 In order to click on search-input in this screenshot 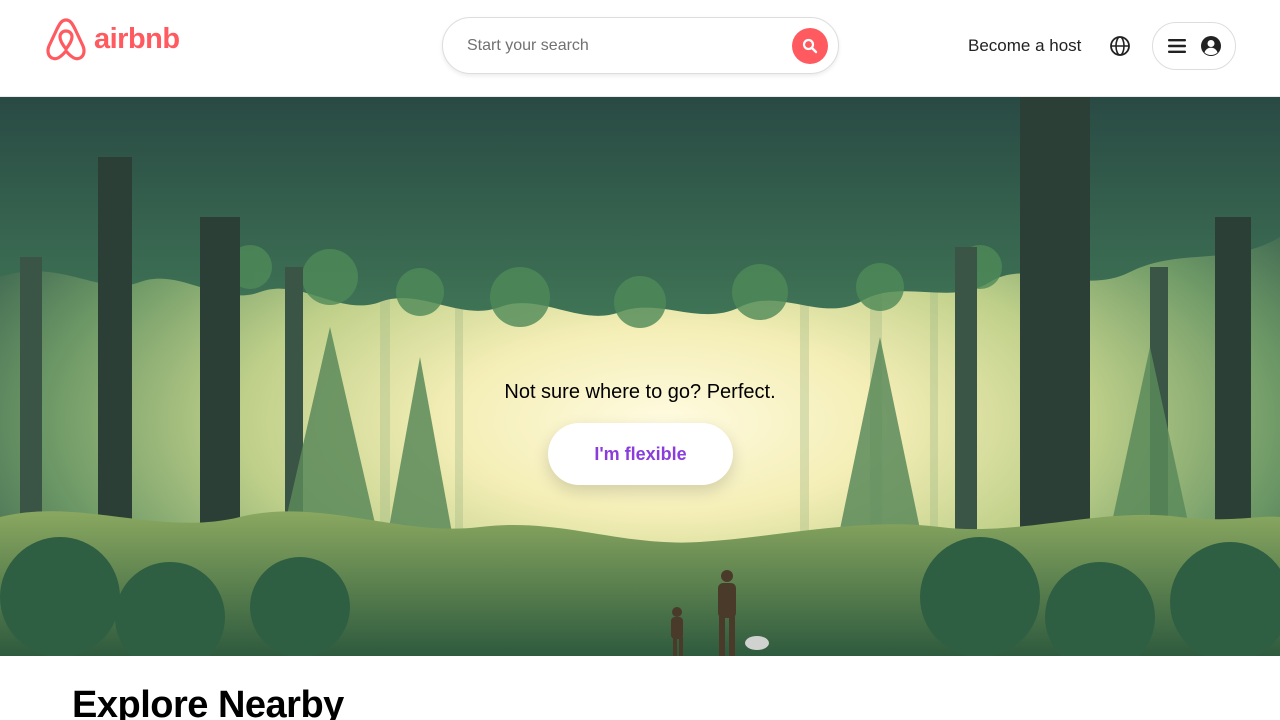, I will do `click(617, 45)`.